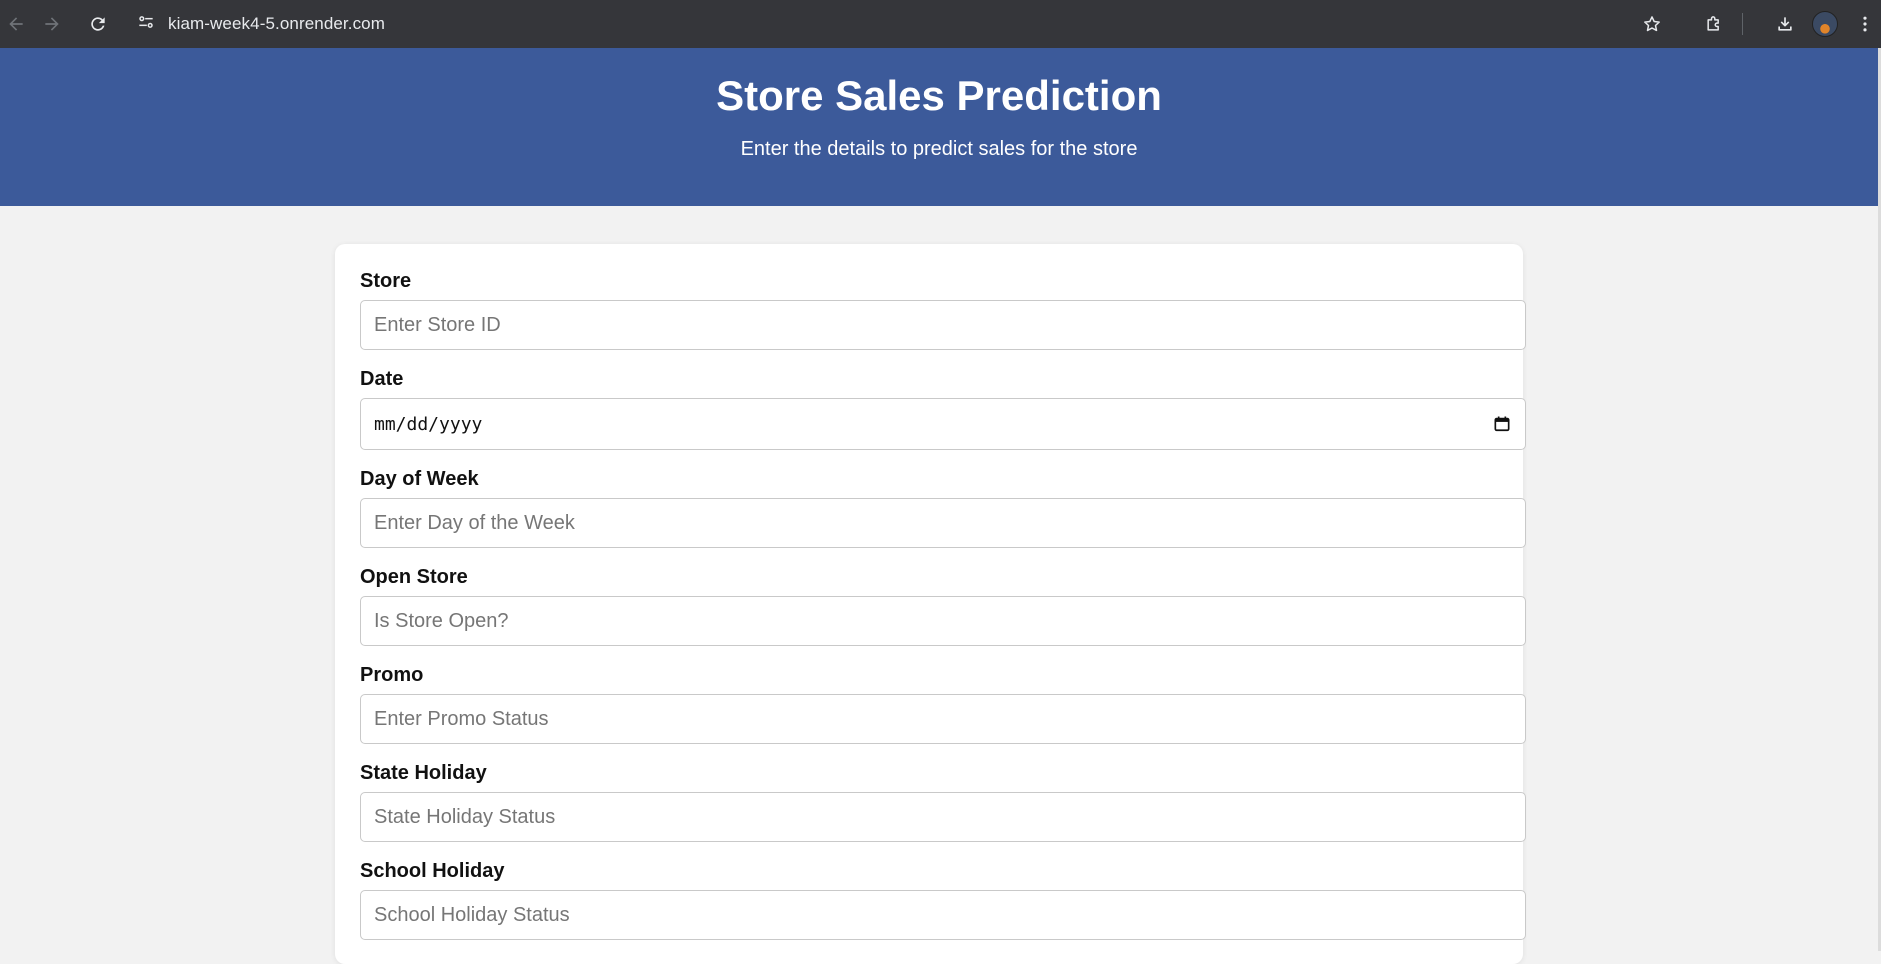 Image resolution: width=1881 pixels, height=964 pixels. I want to click on calendar-icon, so click(1502, 424).